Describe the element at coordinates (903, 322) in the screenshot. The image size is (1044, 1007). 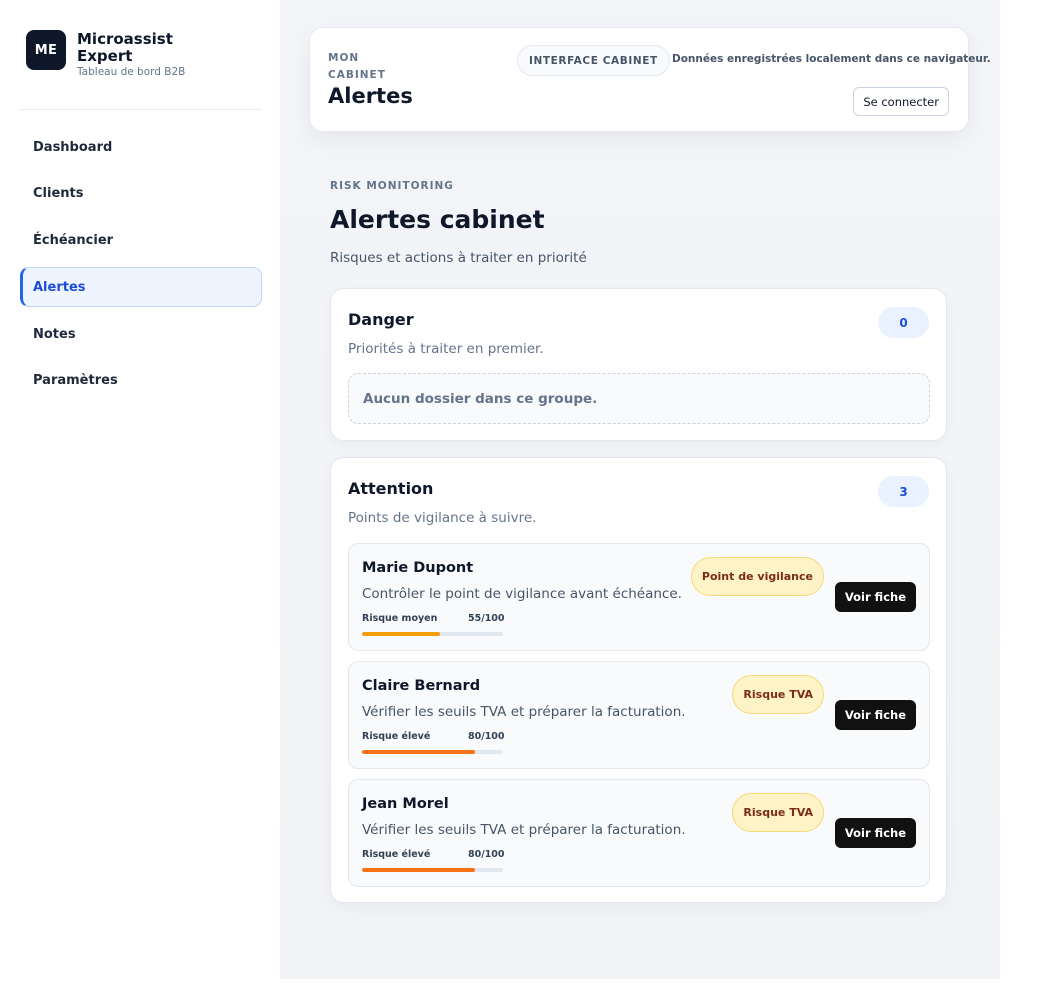
I see `count-badge: 0` at that location.